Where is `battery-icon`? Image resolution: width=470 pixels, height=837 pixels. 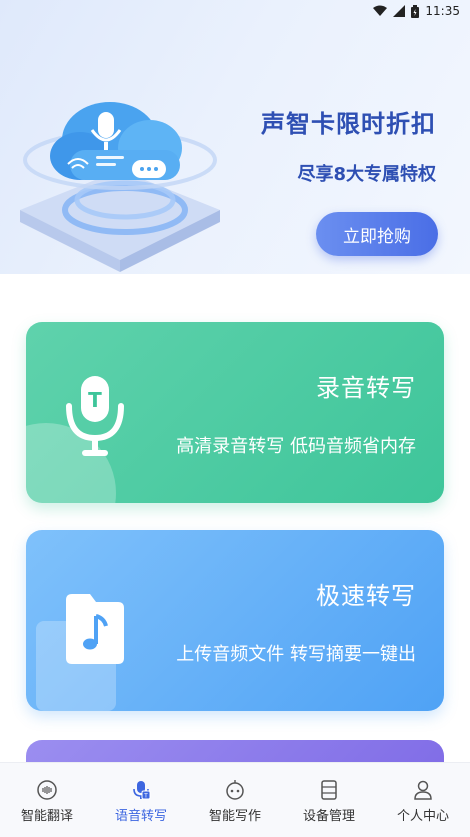 battery-icon is located at coordinates (415, 11).